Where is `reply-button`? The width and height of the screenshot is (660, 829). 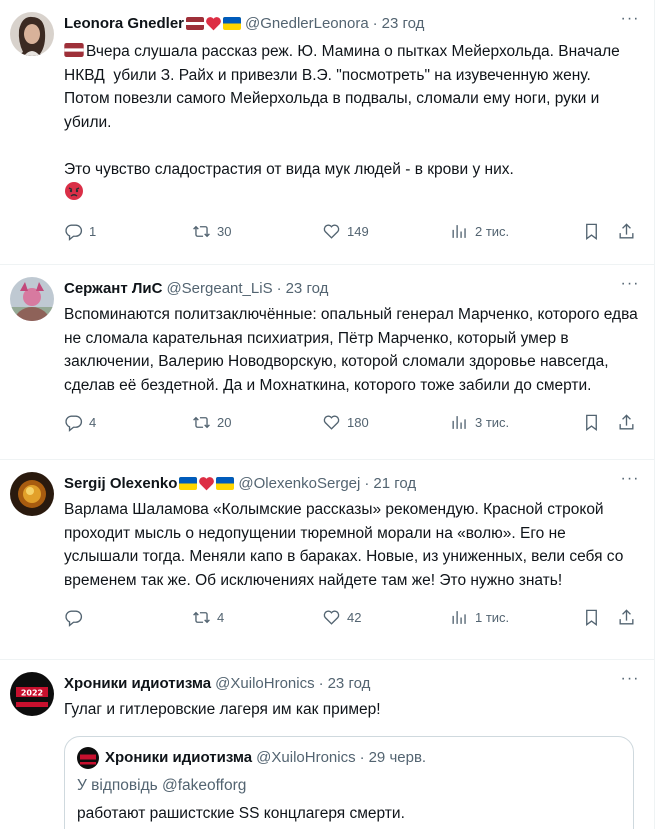 reply-button is located at coordinates (76, 617).